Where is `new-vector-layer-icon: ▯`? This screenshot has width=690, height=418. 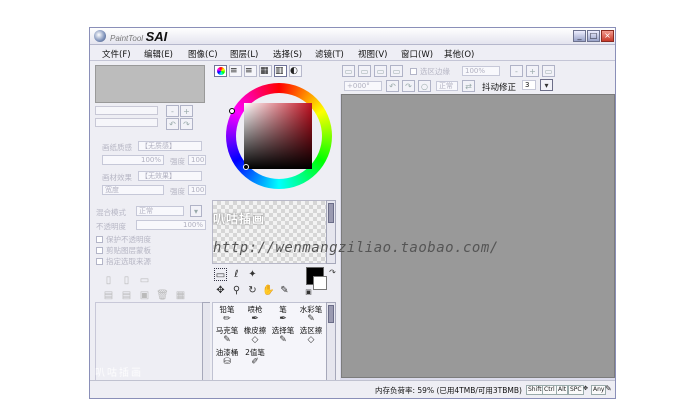 new-vector-layer-icon: ▯ is located at coordinates (126, 280).